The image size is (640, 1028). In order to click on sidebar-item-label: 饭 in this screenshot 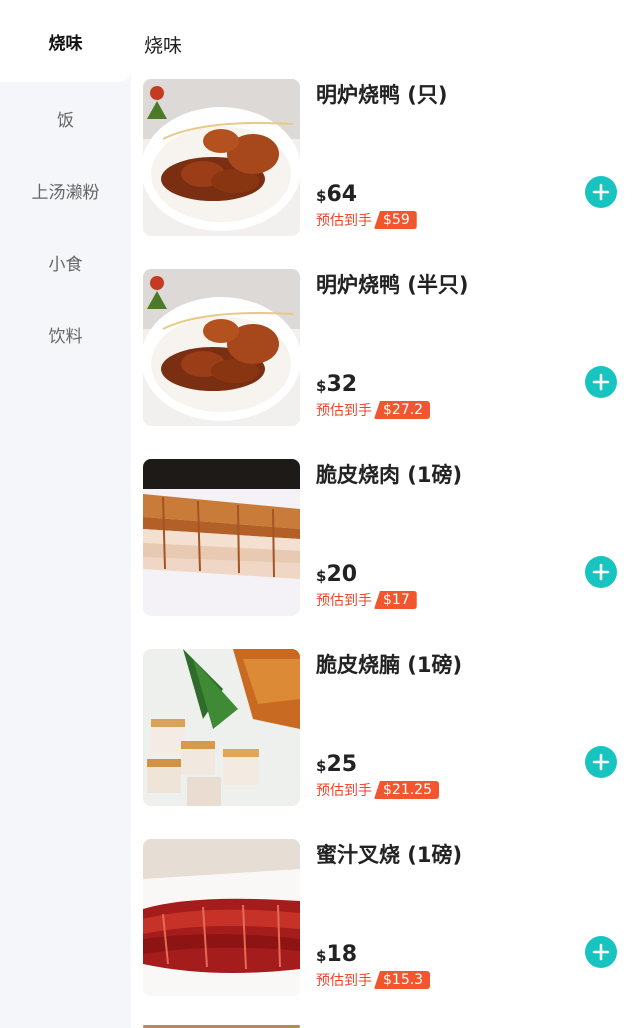, I will do `click(65, 120)`.